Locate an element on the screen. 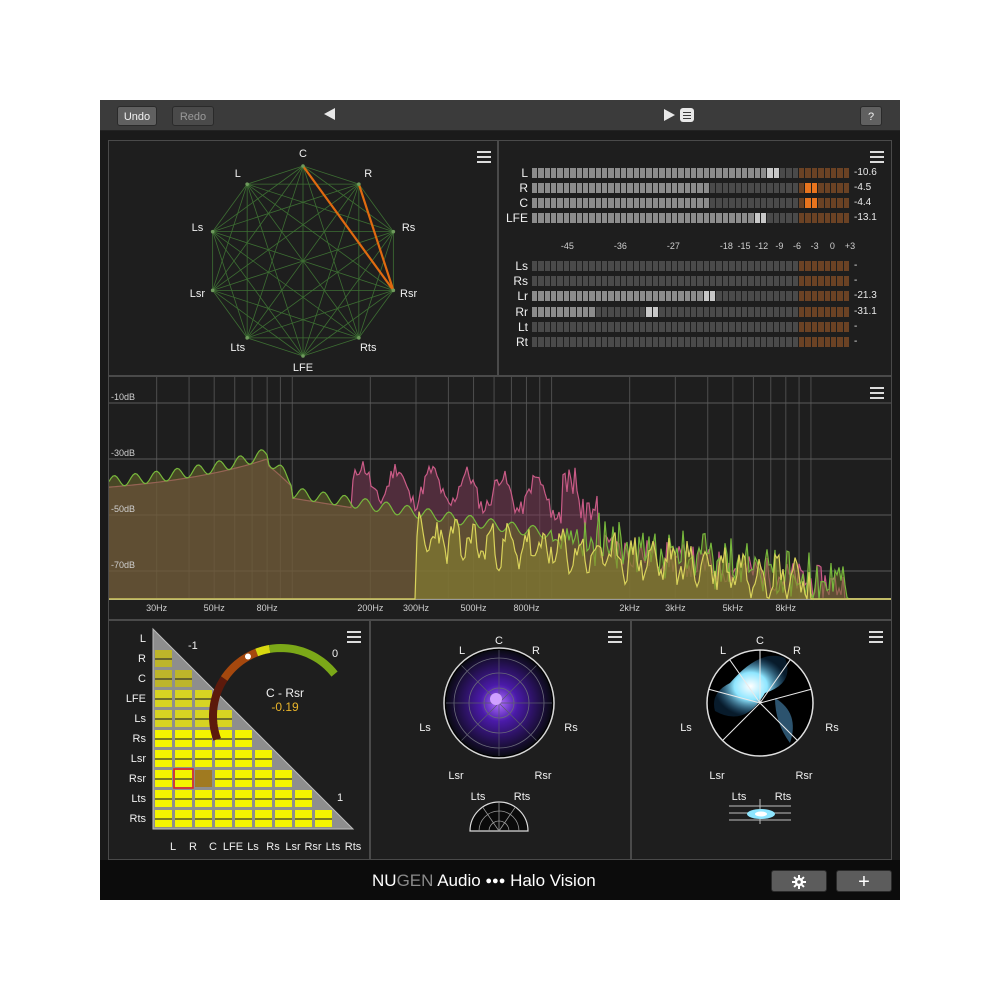  preset-list-icon is located at coordinates (687, 115).